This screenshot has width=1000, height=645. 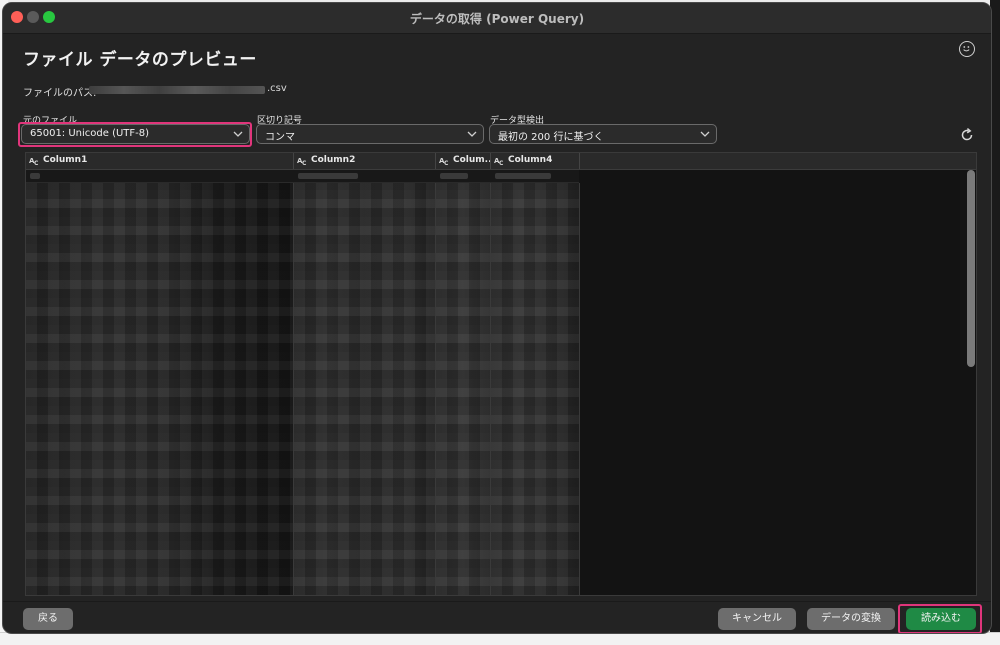 What do you see at coordinates (365, 161) in the screenshot?
I see `column-header-2: AC Column2` at bounding box center [365, 161].